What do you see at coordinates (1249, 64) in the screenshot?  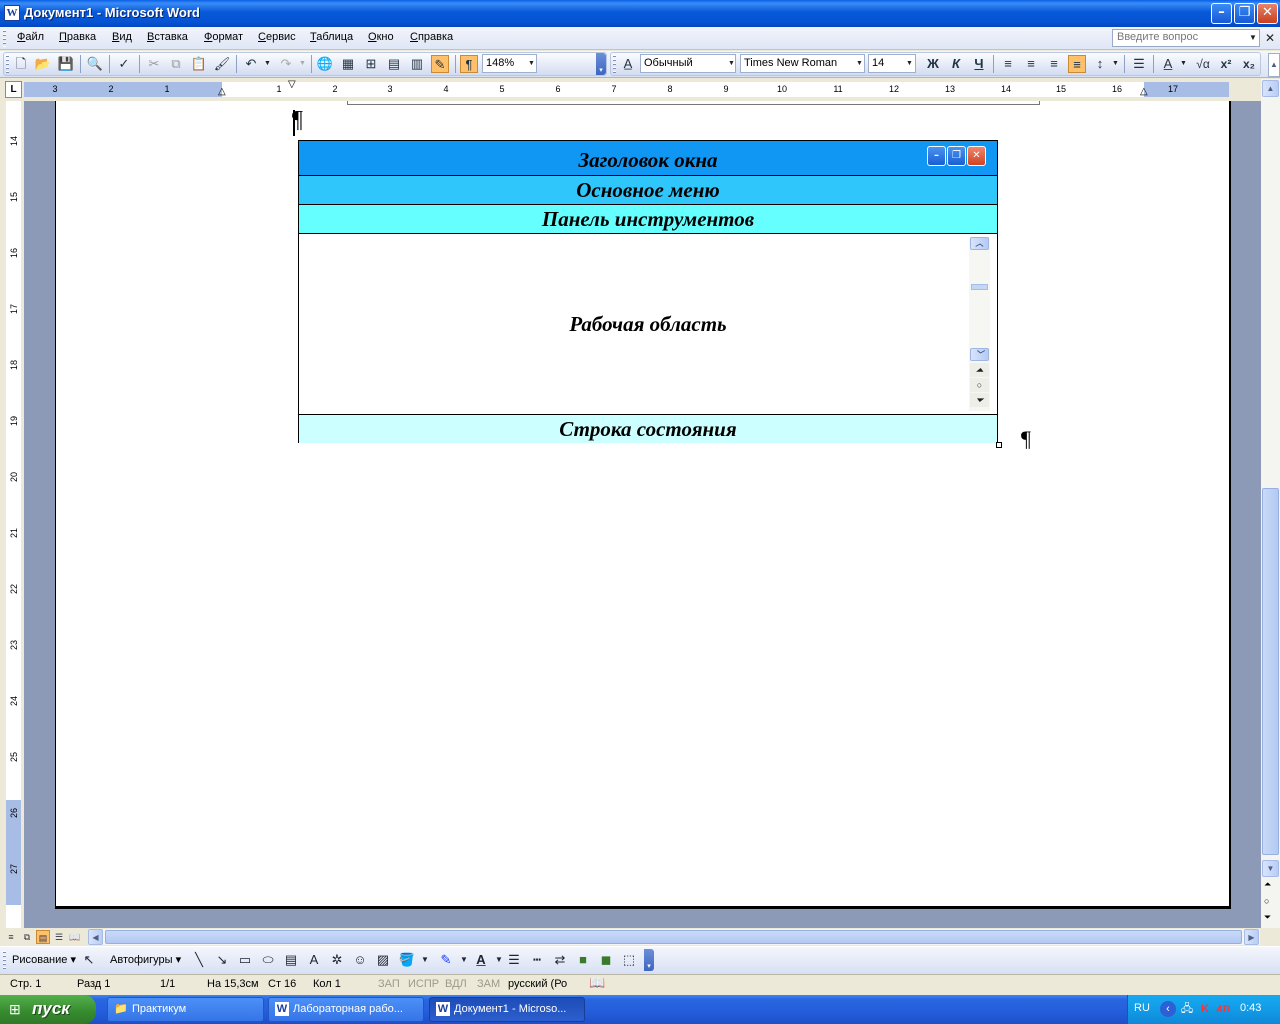 I see `subscript-button: x₂` at bounding box center [1249, 64].